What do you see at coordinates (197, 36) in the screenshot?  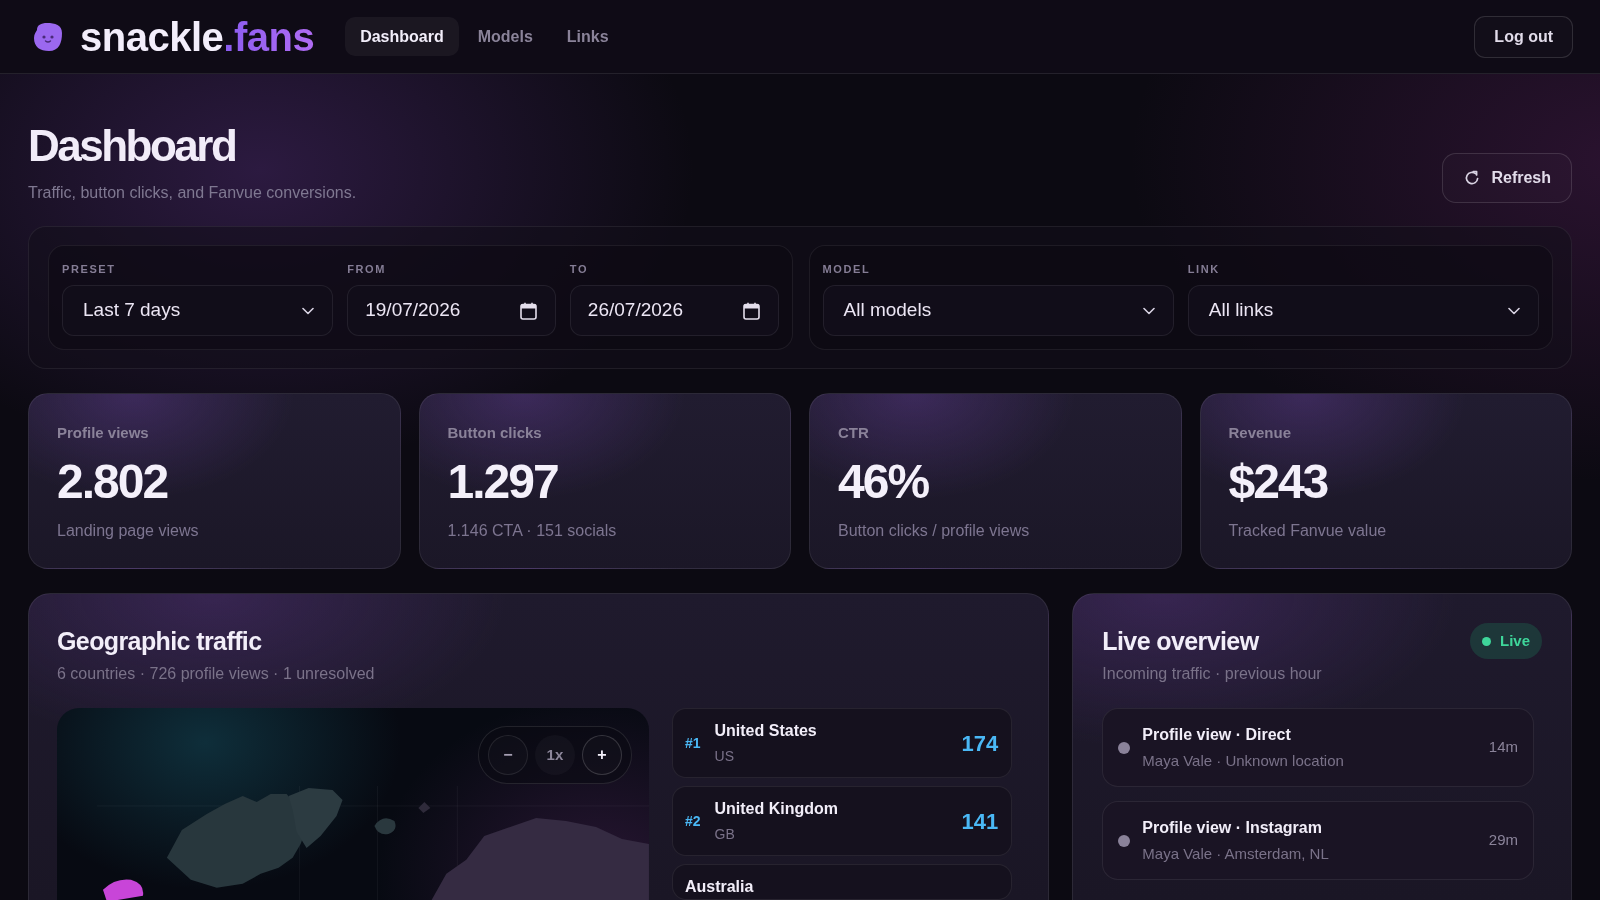 I see `brand-name: snackle.fans` at bounding box center [197, 36].